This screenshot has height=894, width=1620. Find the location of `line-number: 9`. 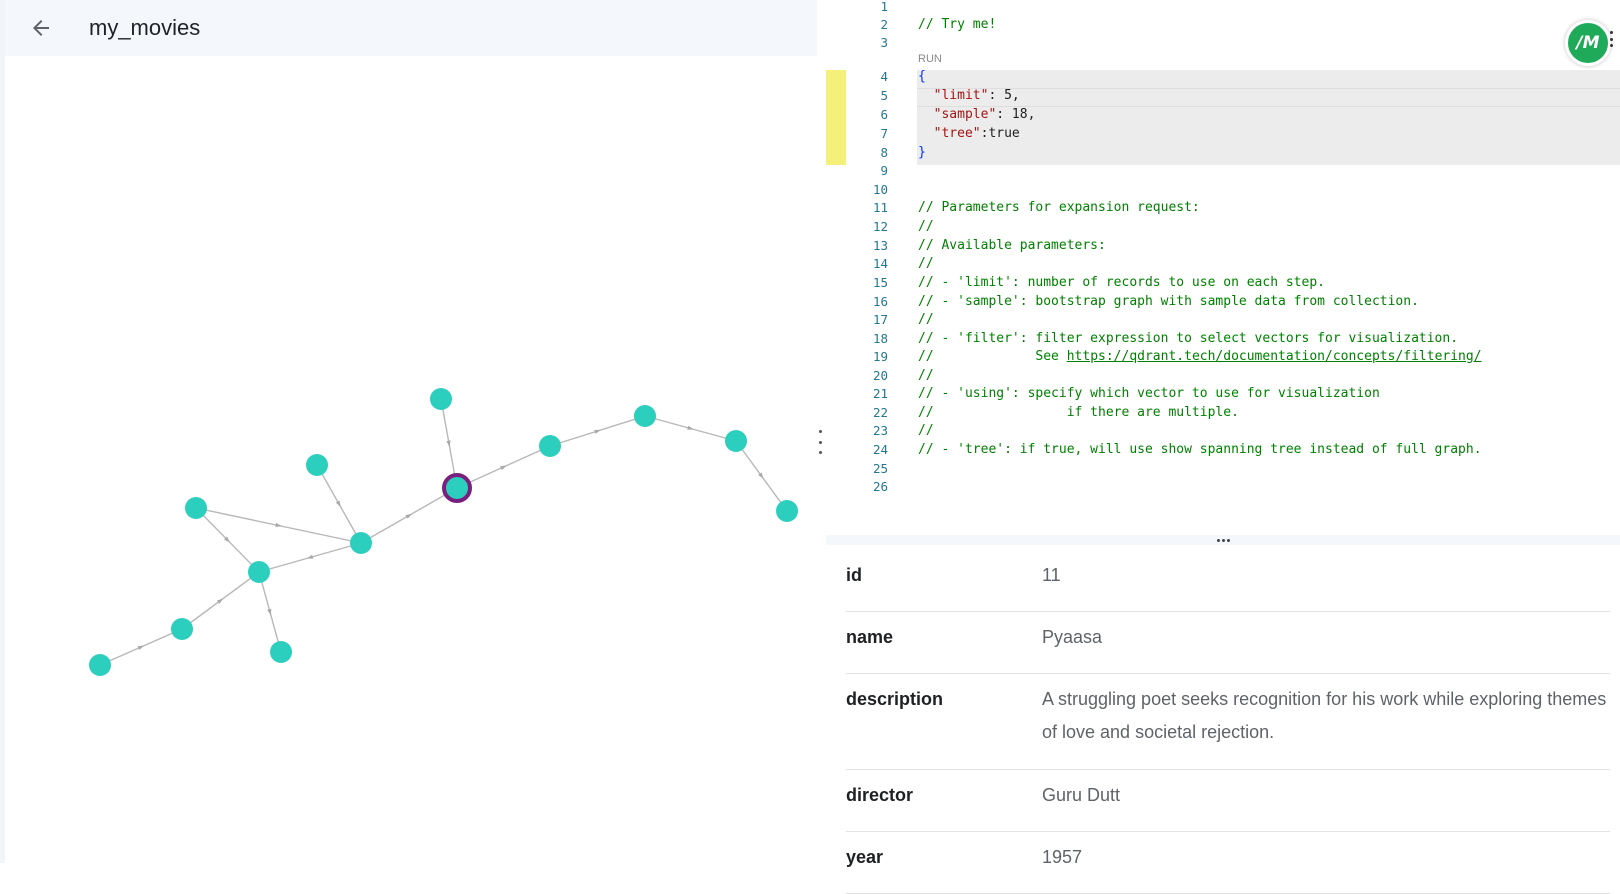

line-number: 9 is located at coordinates (884, 170).